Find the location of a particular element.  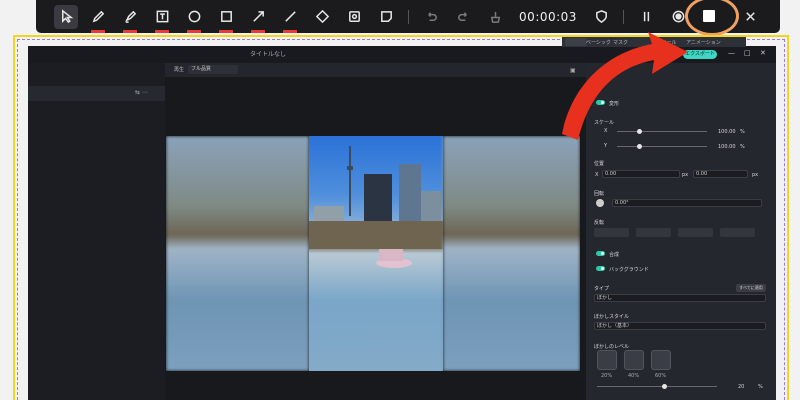

blur-style-dropdown: ぼかし（基本） is located at coordinates (680, 326).